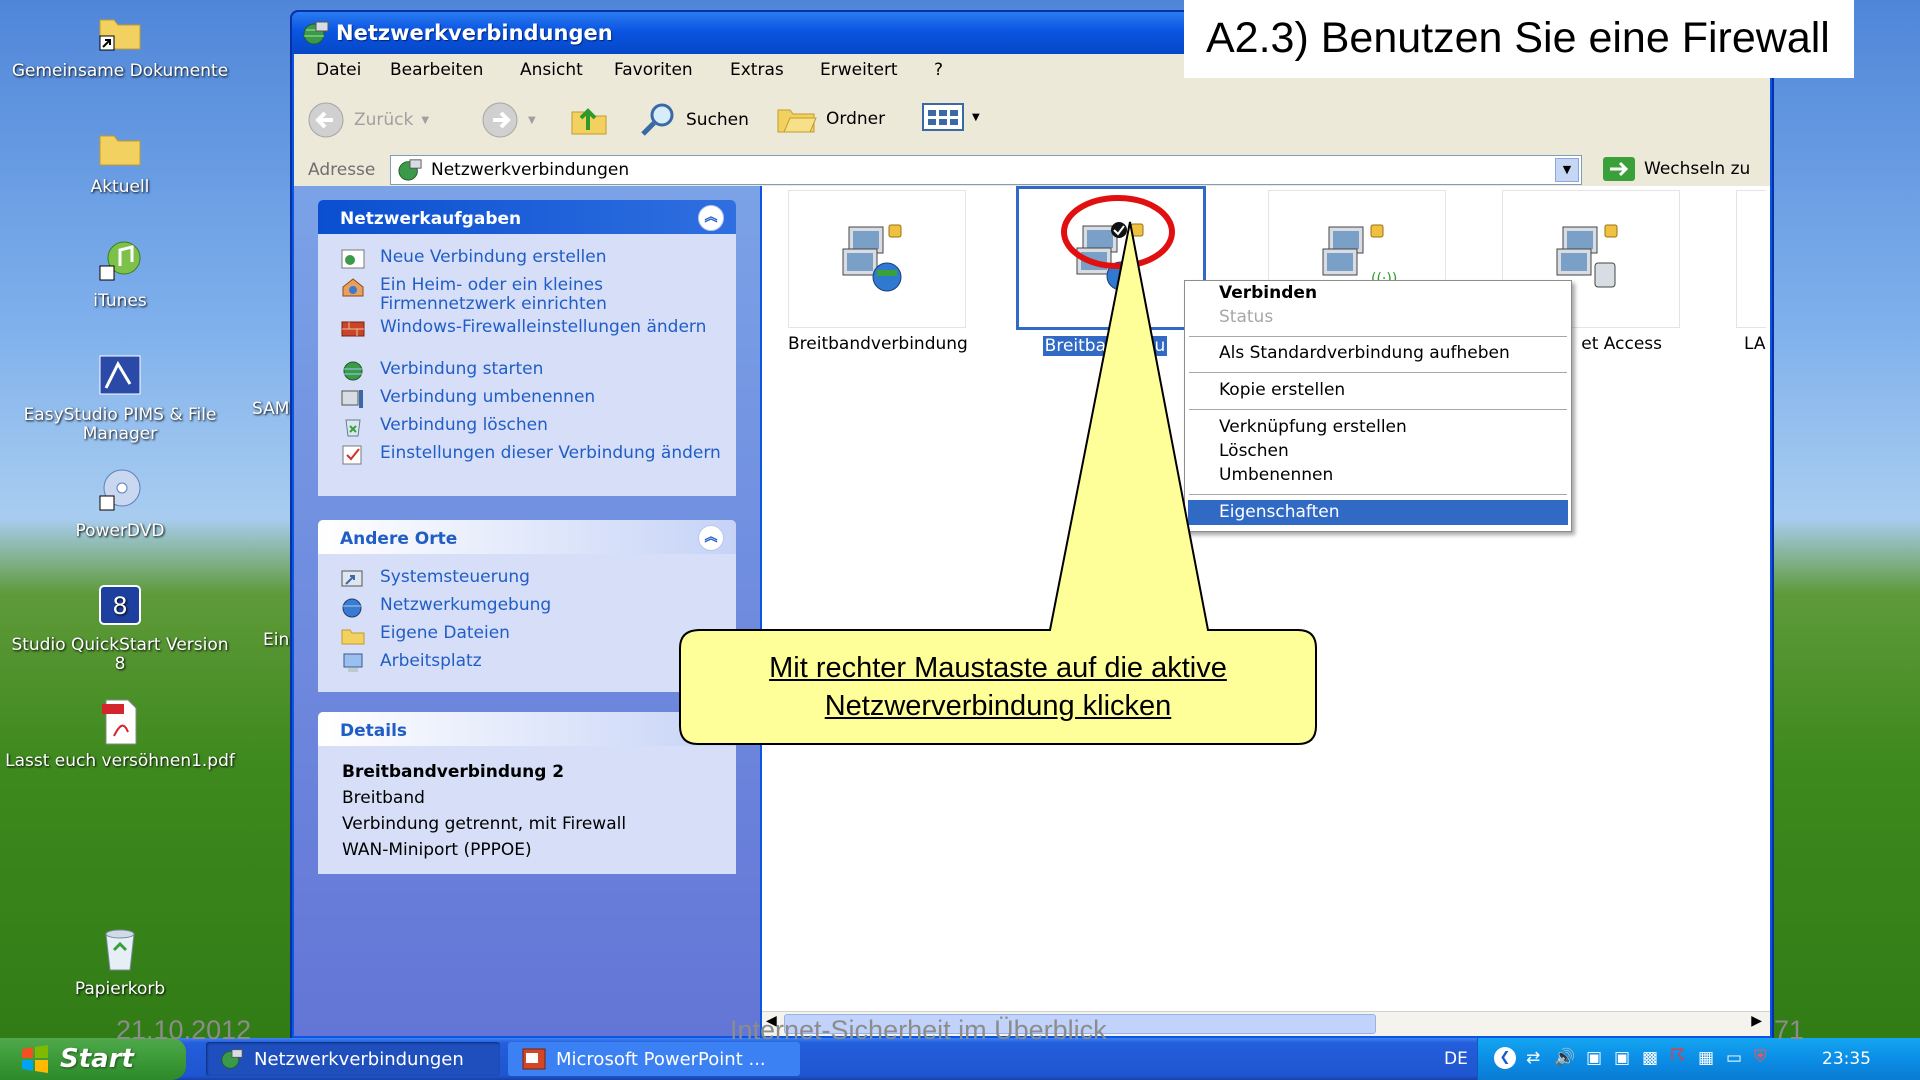 The height and width of the screenshot is (1080, 1920). I want to click on menu-item-verbinden: Verbinden, so click(1268, 293).